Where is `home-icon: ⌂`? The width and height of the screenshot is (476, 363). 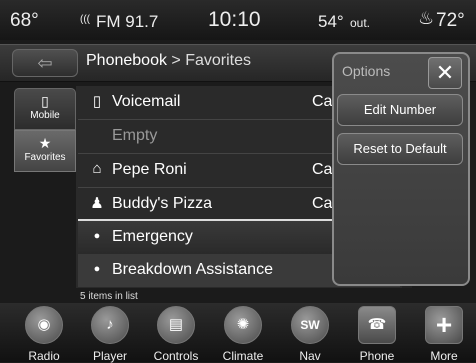
home-icon: ⌂ is located at coordinates (97, 168).